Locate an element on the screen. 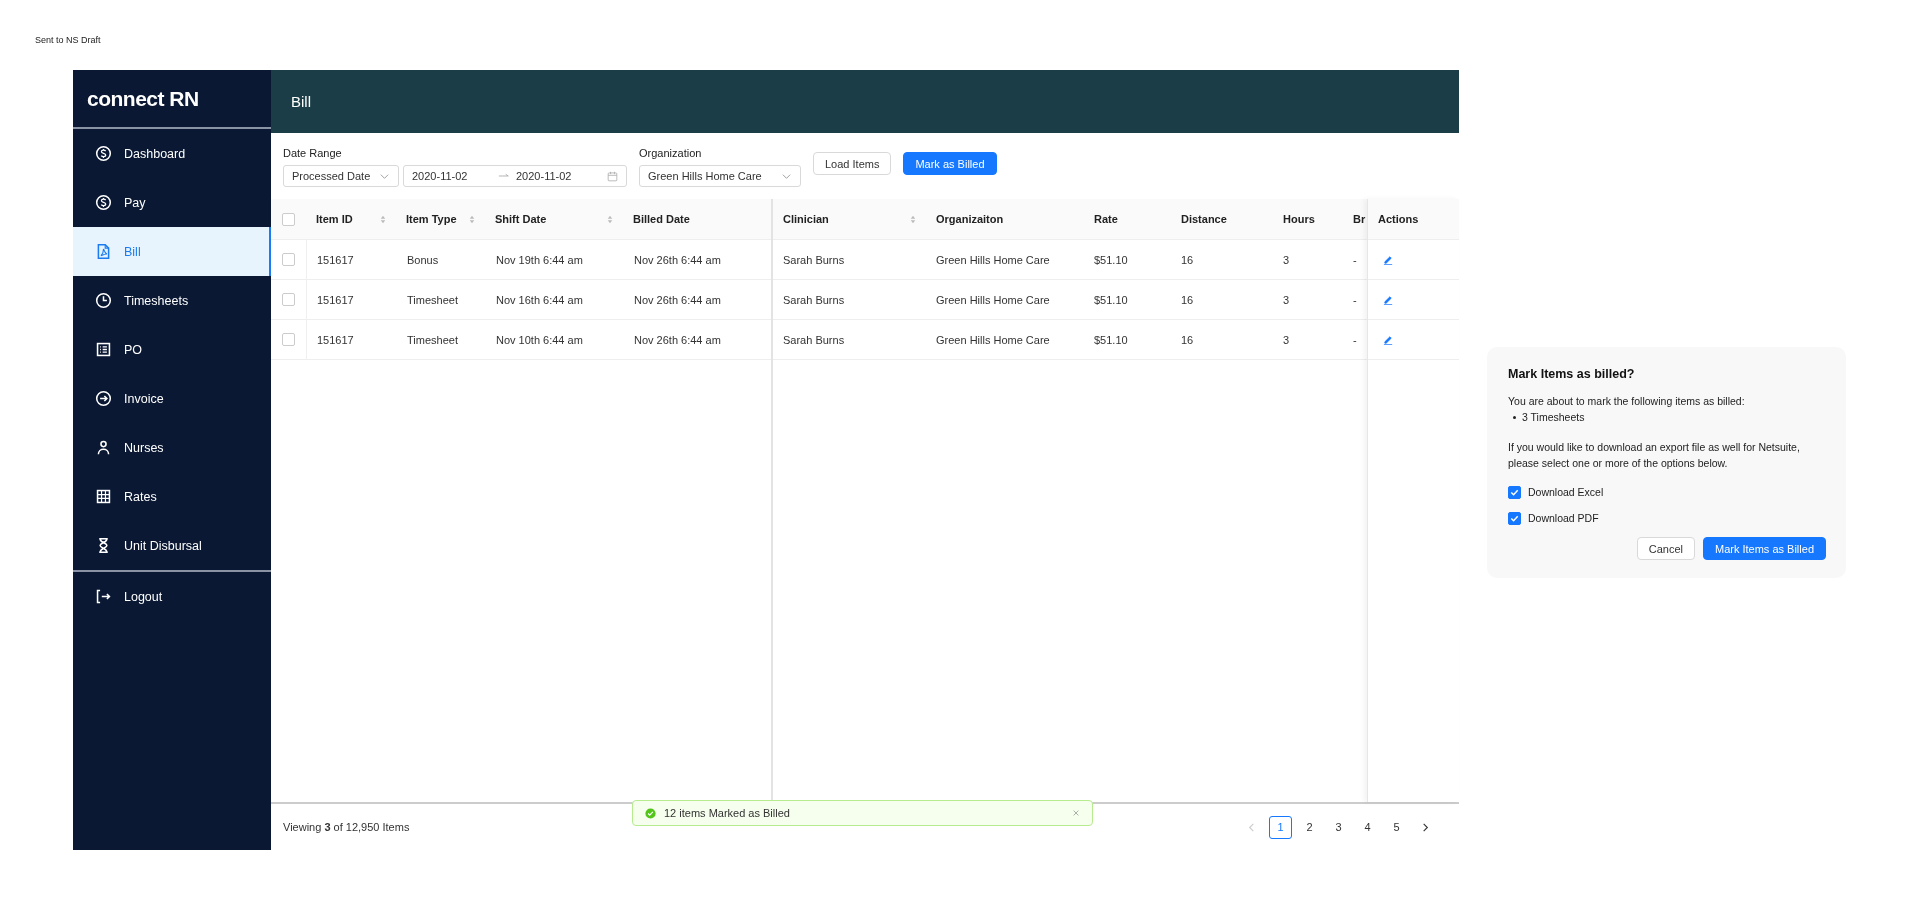  sidebar-item: Bill is located at coordinates (172, 251).